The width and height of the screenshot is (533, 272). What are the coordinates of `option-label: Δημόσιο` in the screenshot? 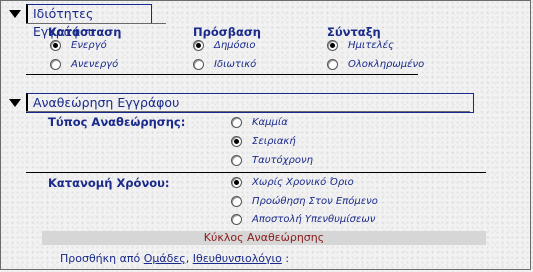 It's located at (235, 45).